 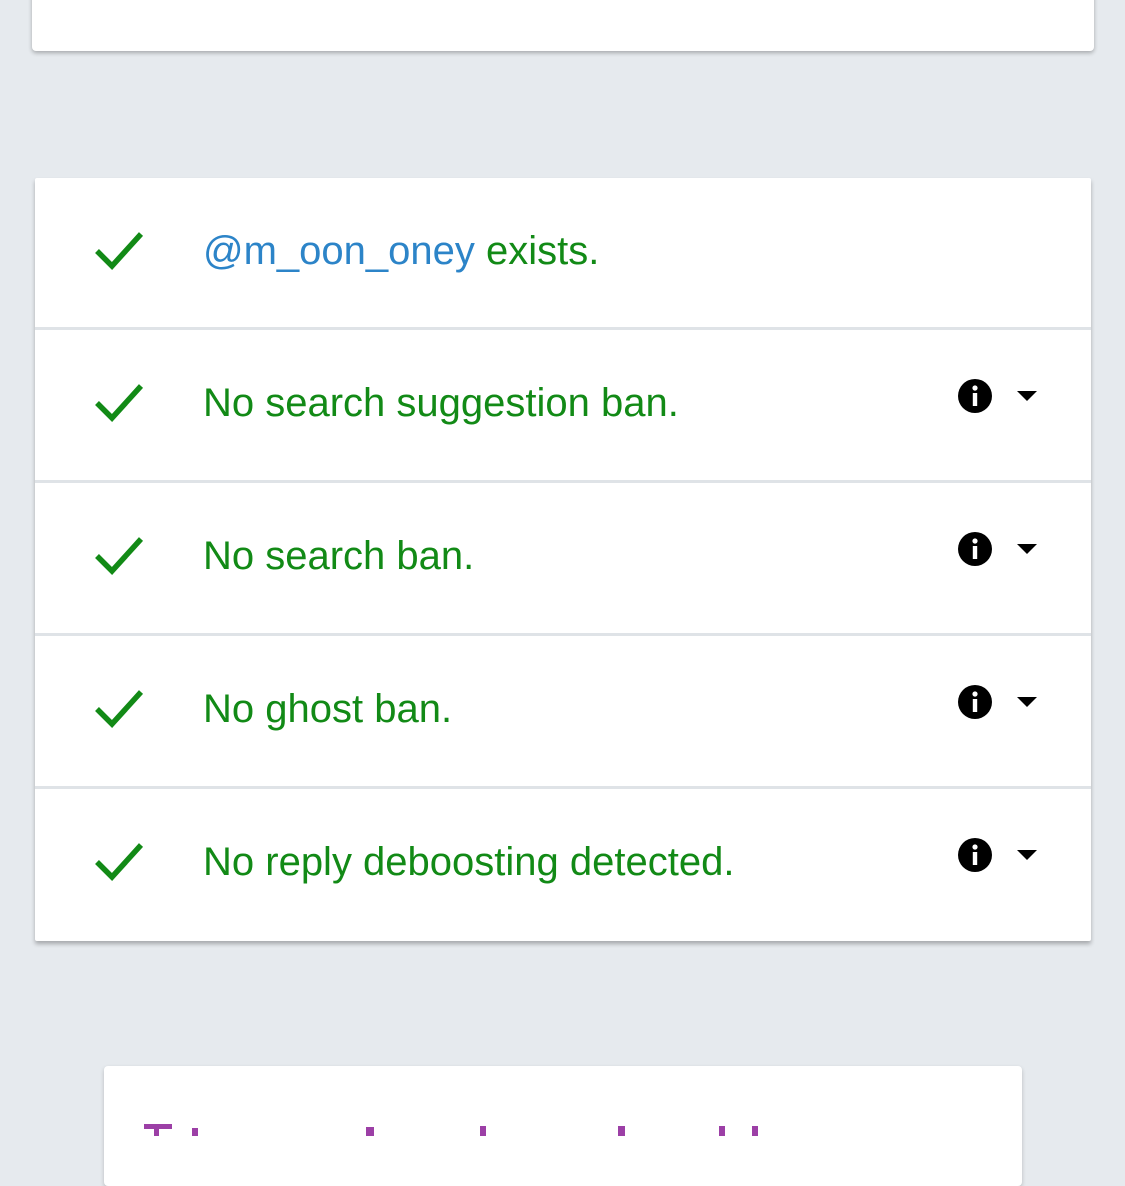 What do you see at coordinates (339, 556) in the screenshot?
I see `result-label: No search ban.` at bounding box center [339, 556].